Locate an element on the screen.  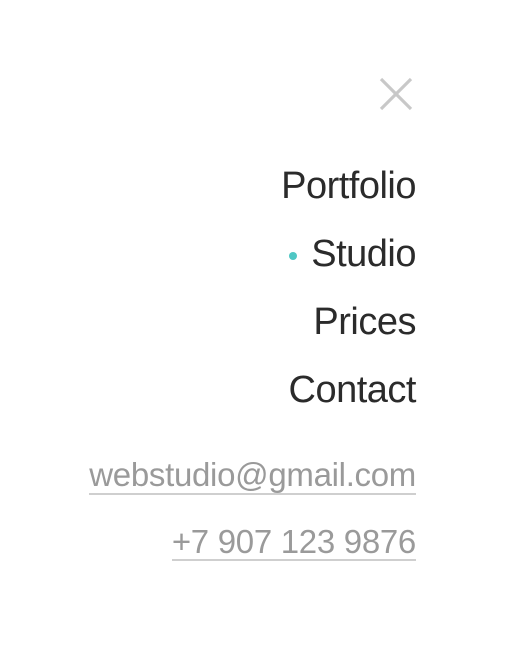
phone-link: +7 907 123 9876 is located at coordinates (293, 543).